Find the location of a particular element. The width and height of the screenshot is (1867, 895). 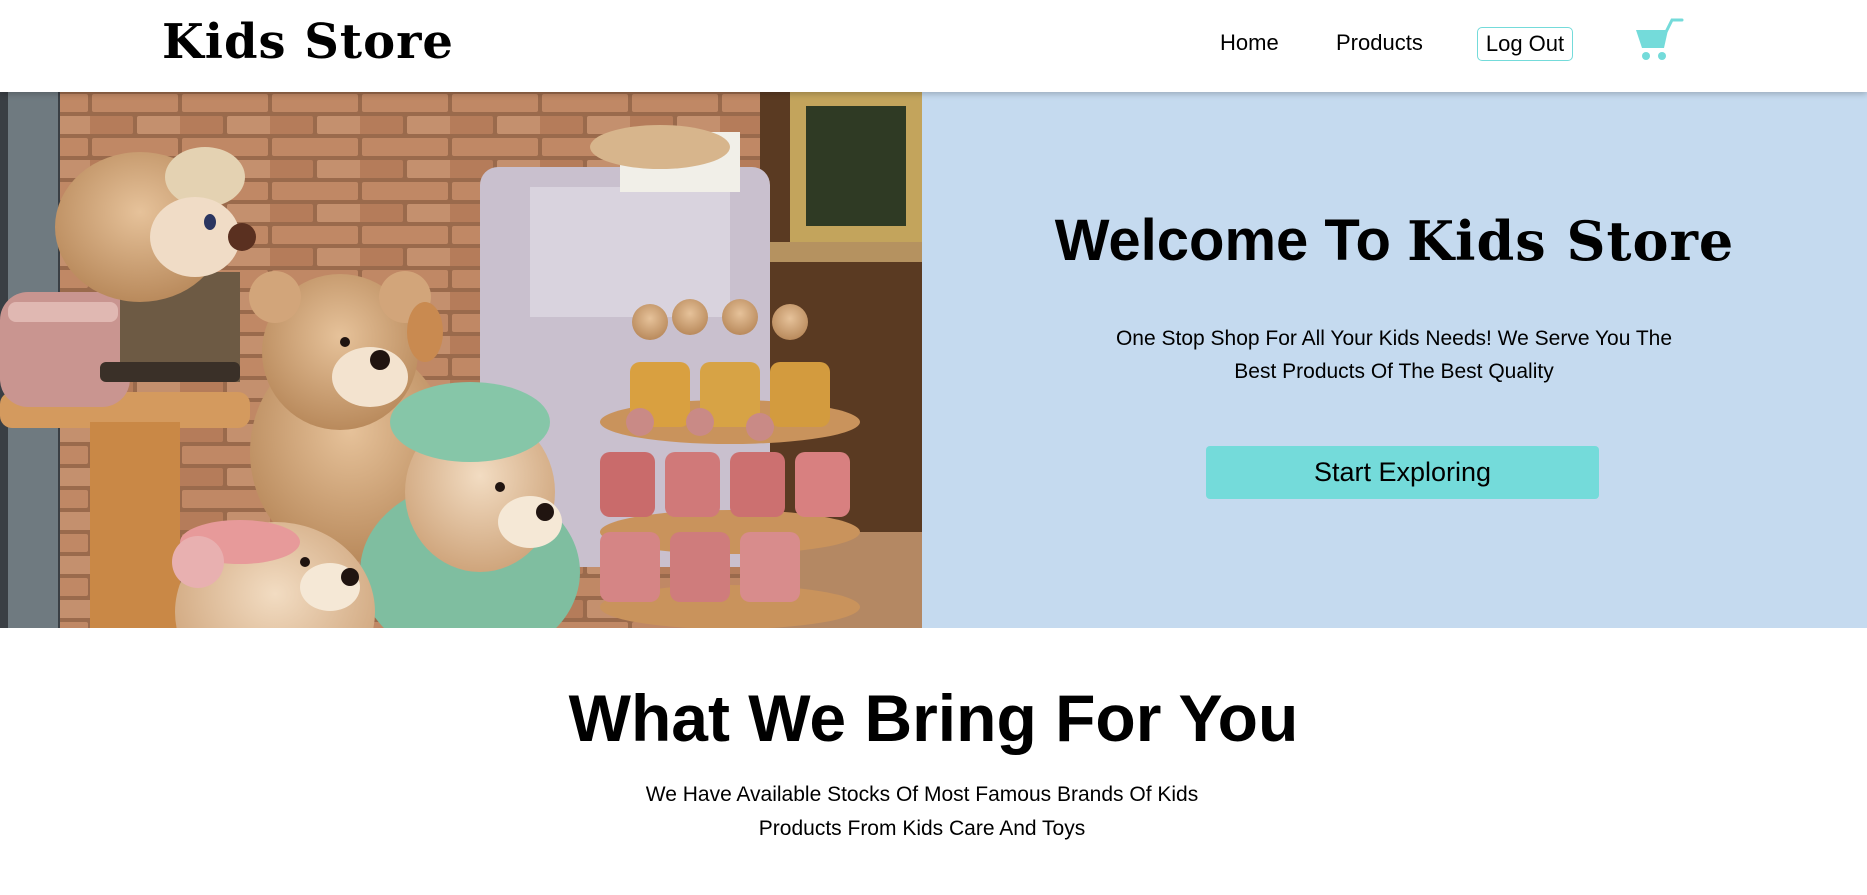

start-exploring-button: Start Exploring is located at coordinates (1402, 472).